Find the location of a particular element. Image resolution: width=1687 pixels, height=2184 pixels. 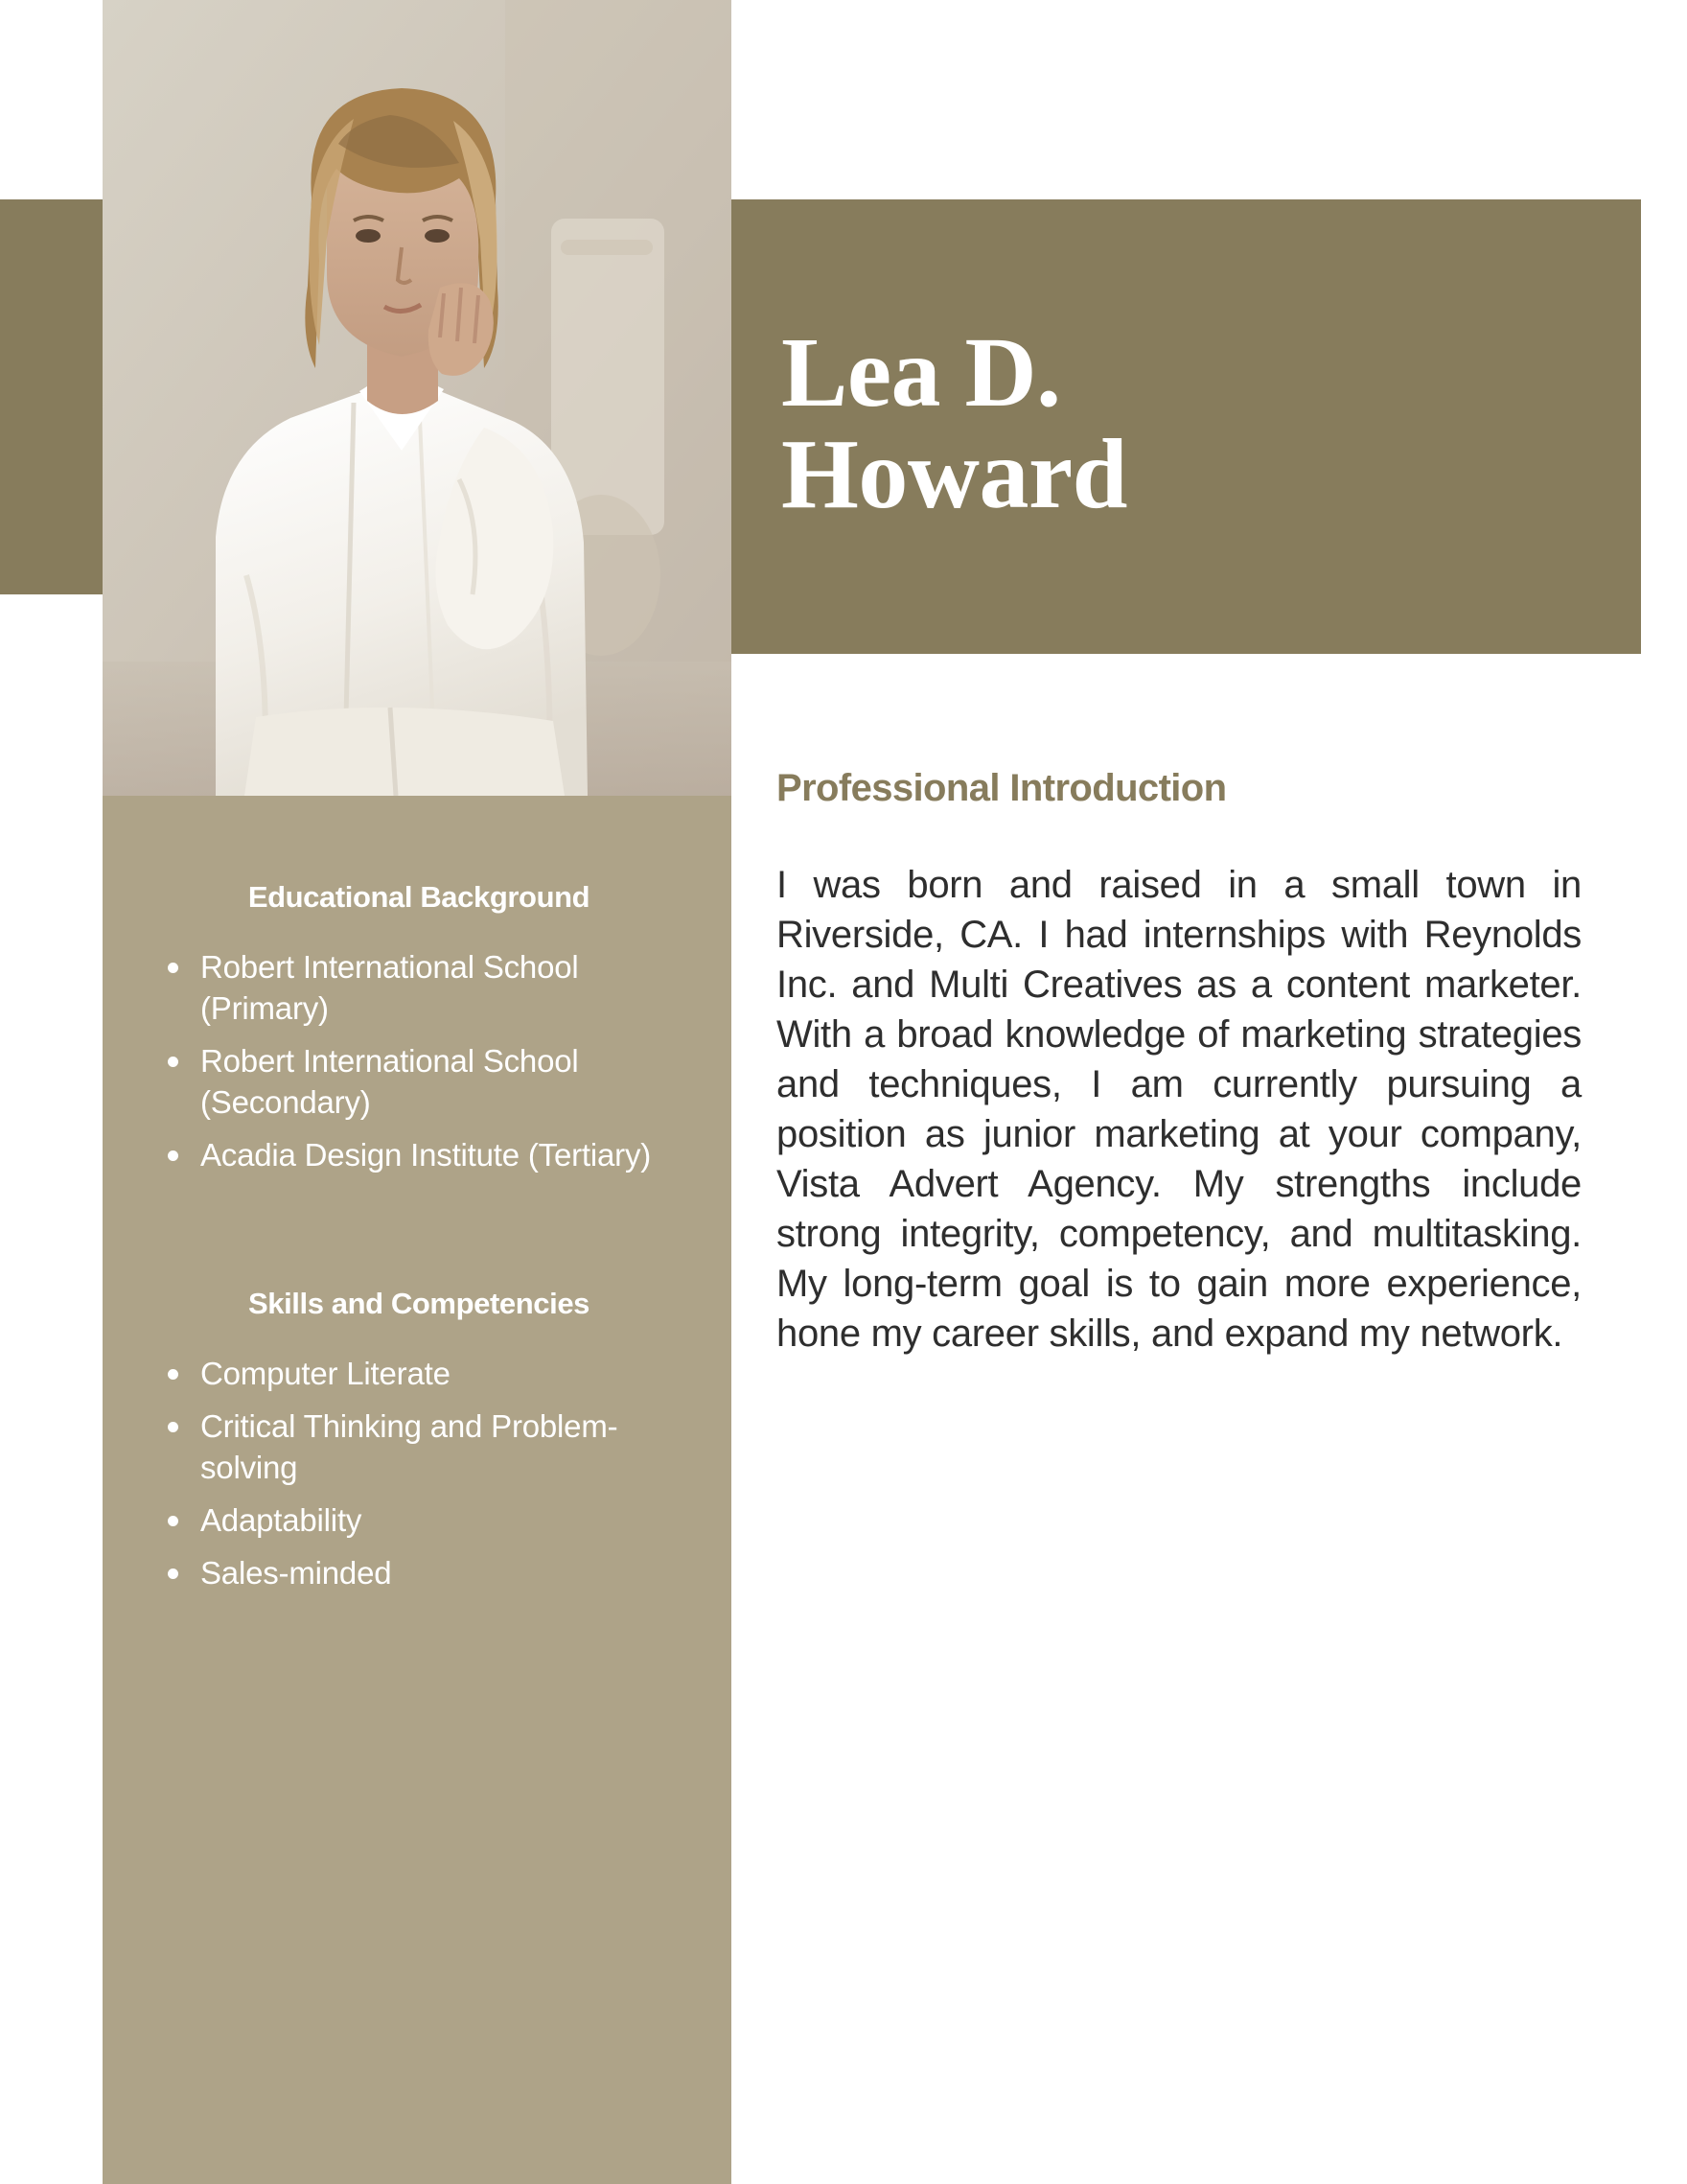

education-item-label: Robert International School (Primary) is located at coordinates (389, 987).